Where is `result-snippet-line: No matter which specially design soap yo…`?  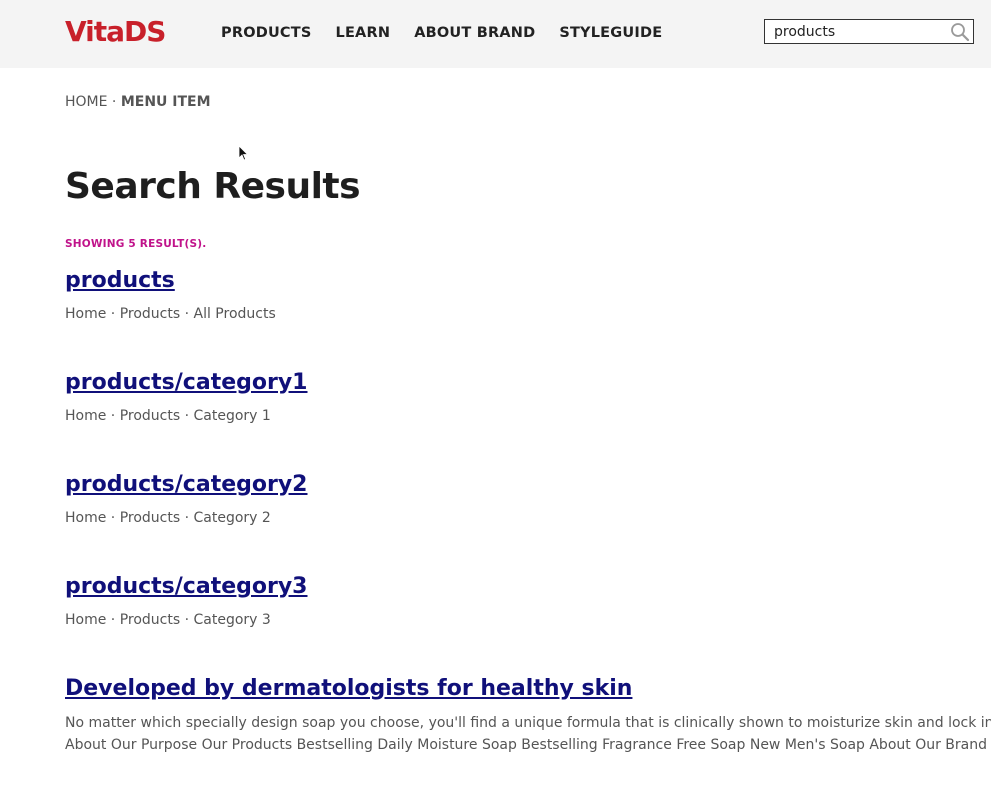 result-snippet-line: No matter which specially design soap yo… is located at coordinates (528, 723).